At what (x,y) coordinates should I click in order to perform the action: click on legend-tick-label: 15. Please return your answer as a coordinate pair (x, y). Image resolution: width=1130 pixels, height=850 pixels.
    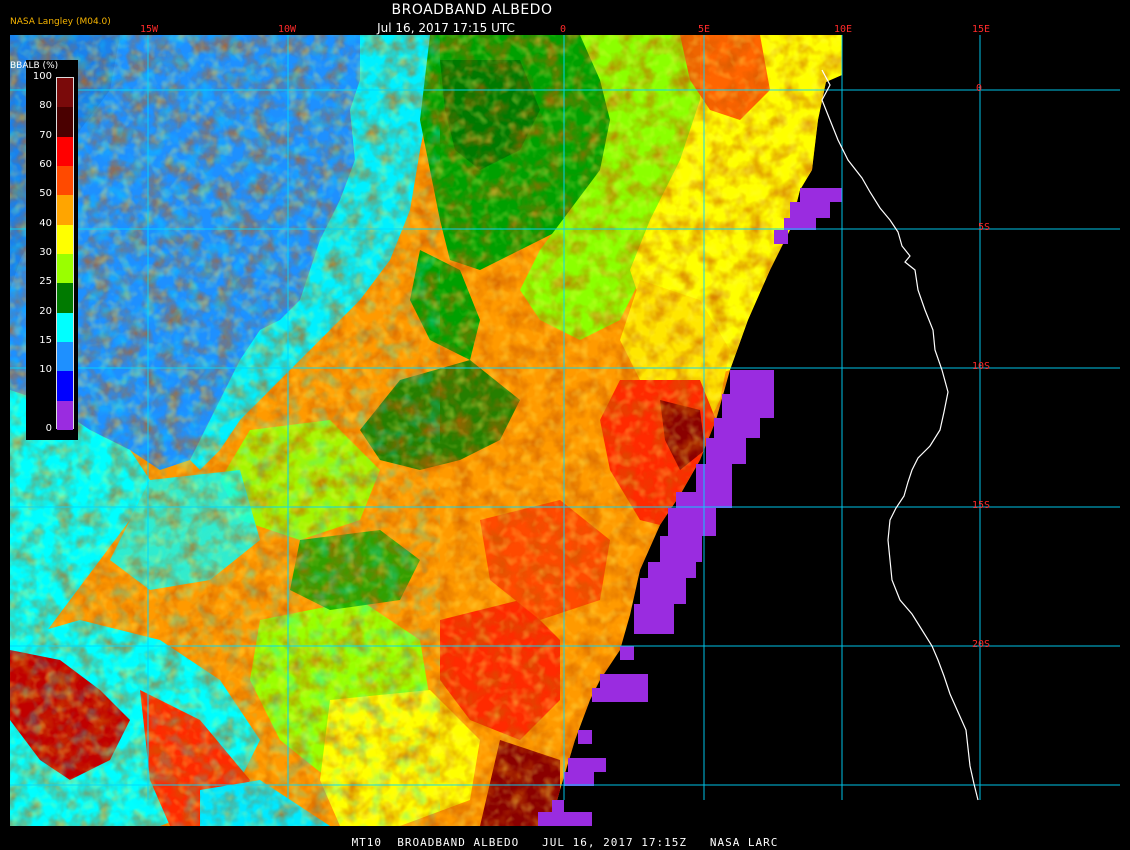
    Looking at the image, I should click on (45, 340).